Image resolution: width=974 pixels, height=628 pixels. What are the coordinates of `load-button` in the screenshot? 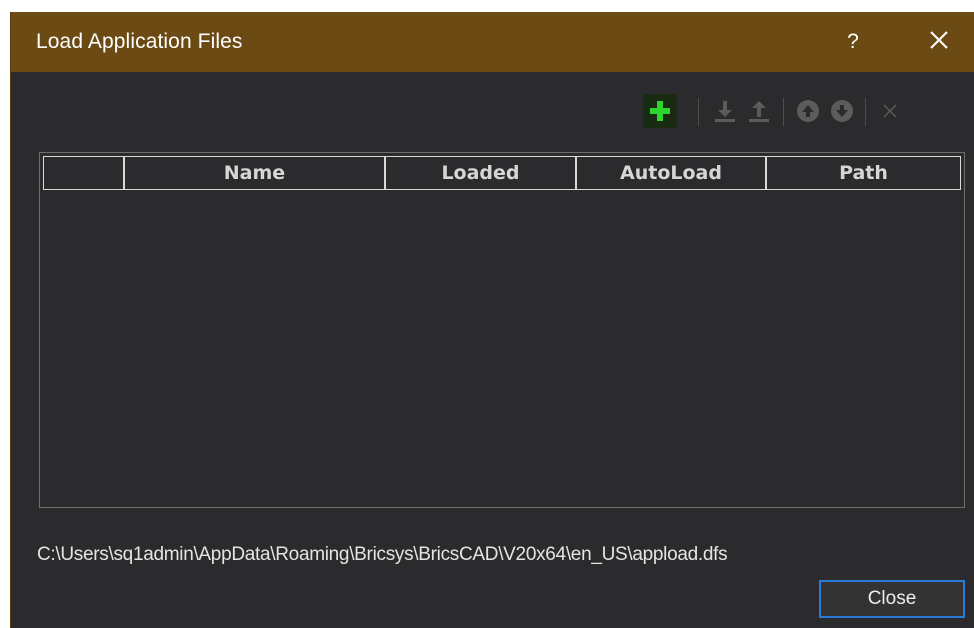 It's located at (725, 111).